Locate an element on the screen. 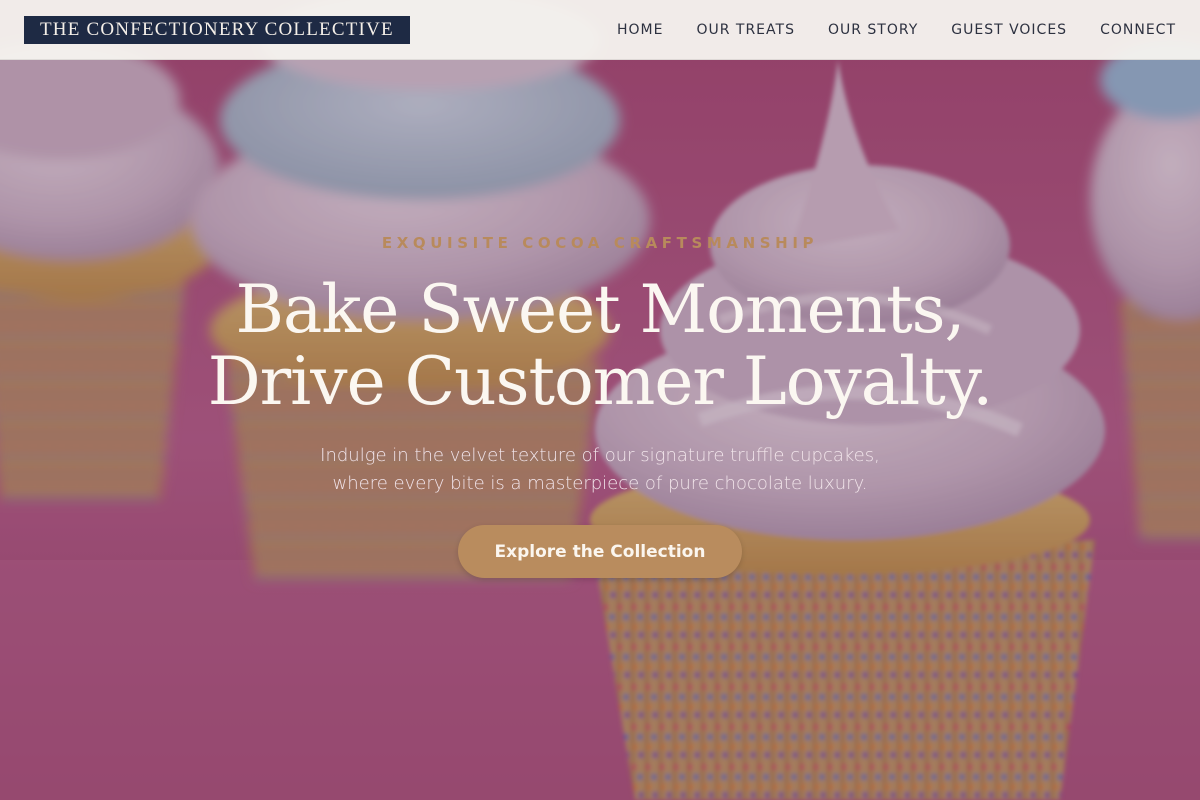  site-logo: THE CONFECTIONERY COLLECTIVE is located at coordinates (217, 30).